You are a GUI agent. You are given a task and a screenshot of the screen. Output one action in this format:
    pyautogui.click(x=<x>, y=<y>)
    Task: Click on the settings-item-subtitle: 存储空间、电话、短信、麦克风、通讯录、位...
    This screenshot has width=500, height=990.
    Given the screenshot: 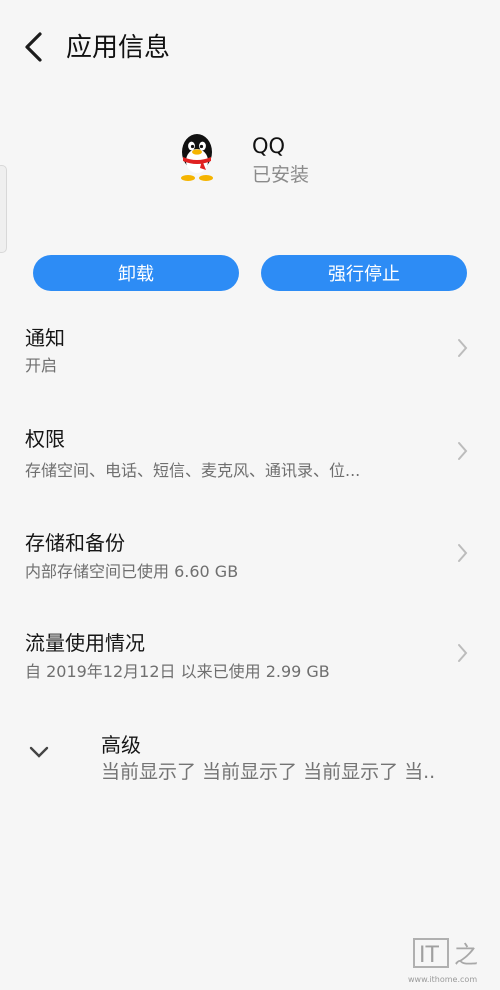 What is the action you would take?
    pyautogui.click(x=193, y=470)
    